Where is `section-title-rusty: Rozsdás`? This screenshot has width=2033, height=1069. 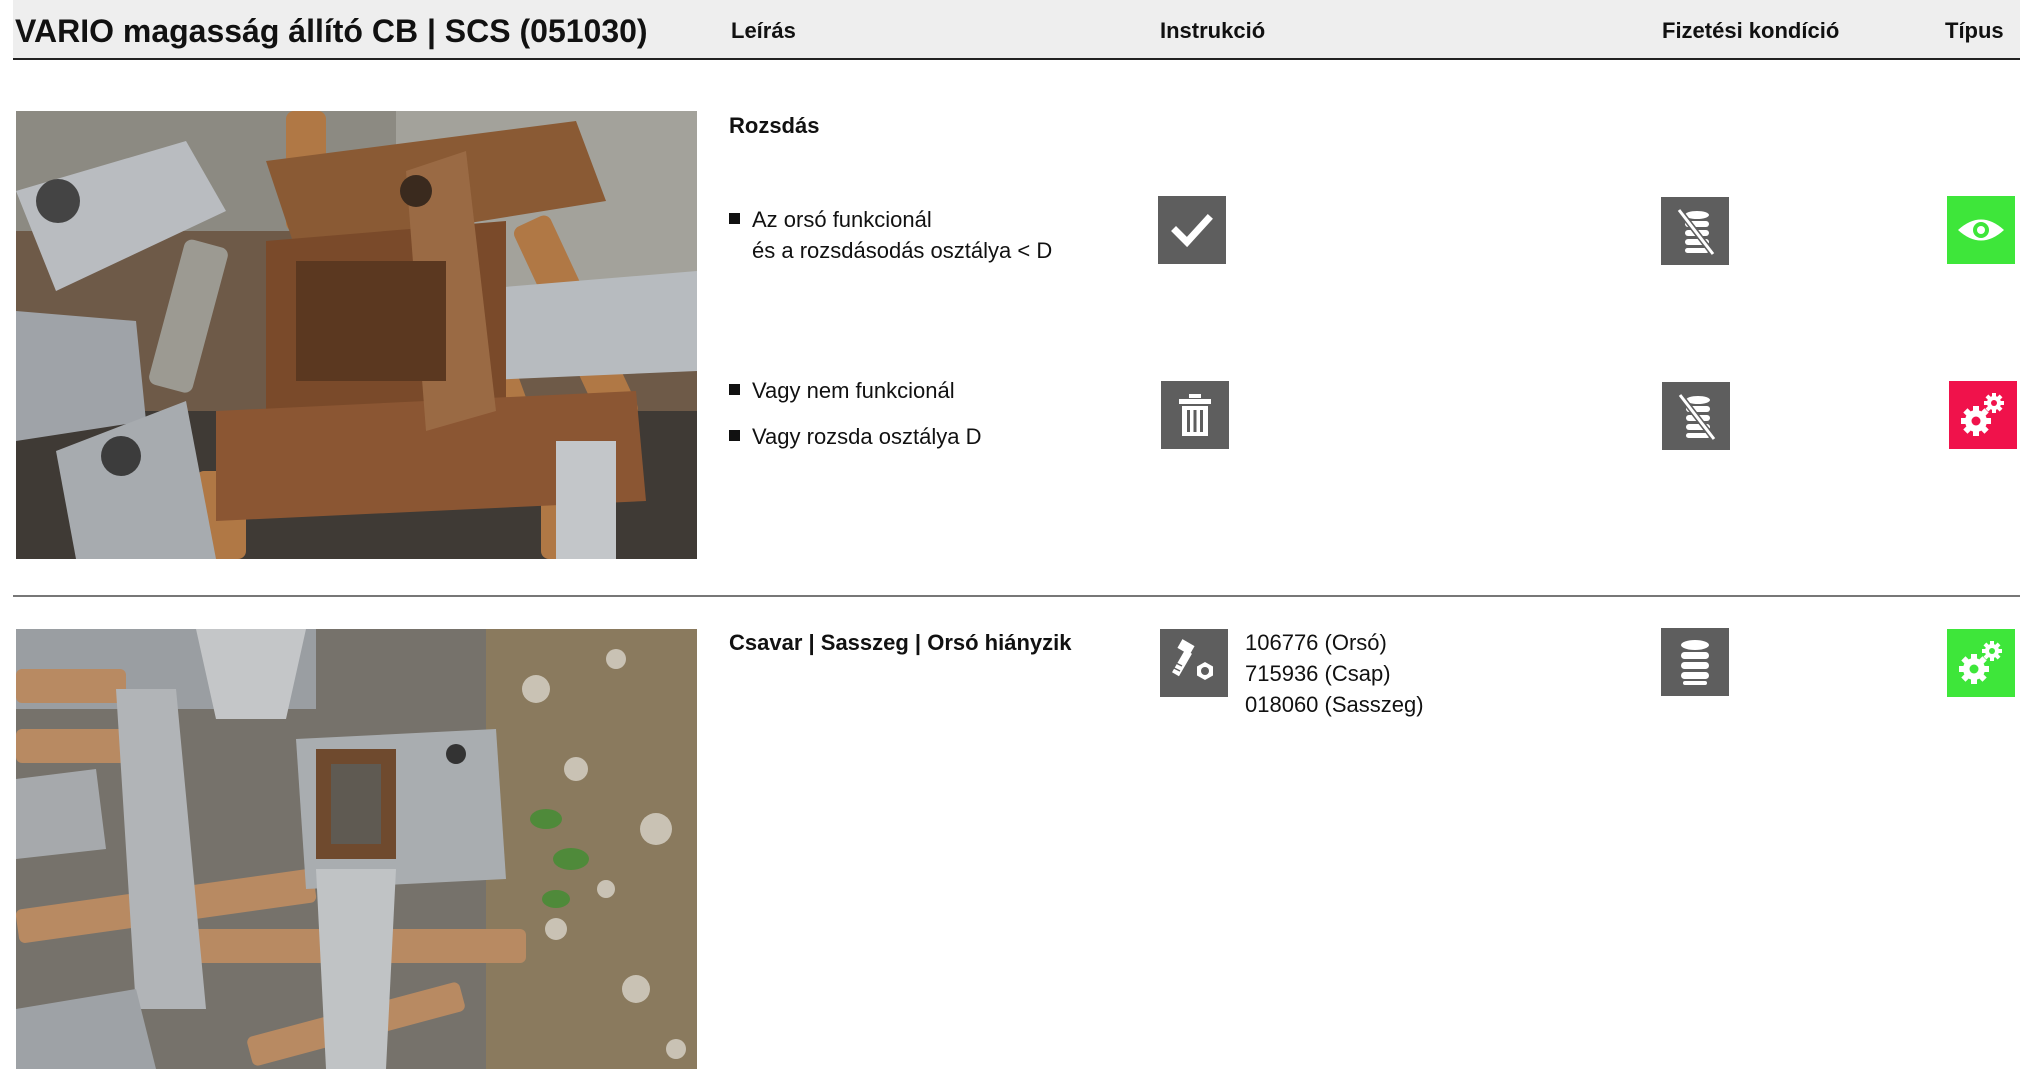 section-title-rusty: Rozsdás is located at coordinates (774, 125).